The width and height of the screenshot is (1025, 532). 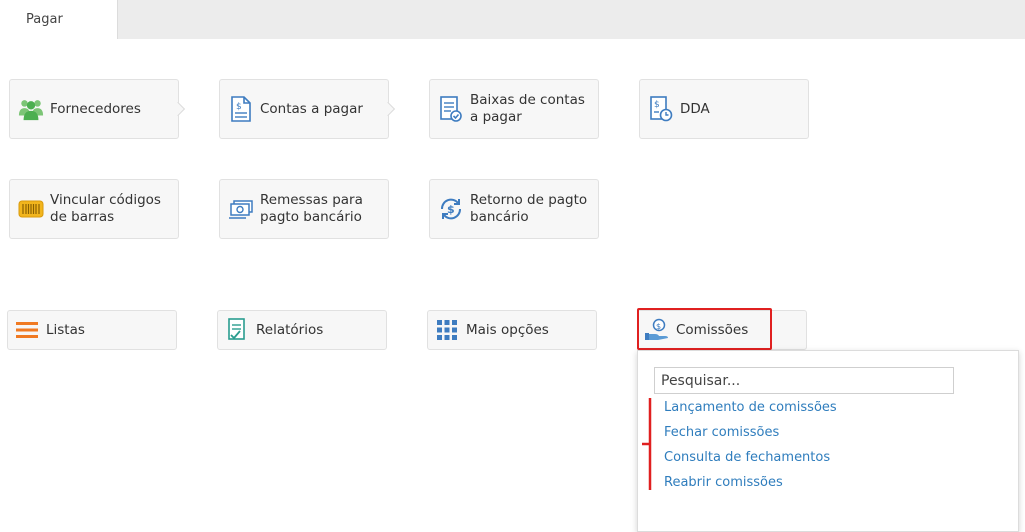 What do you see at coordinates (290, 329) in the screenshot?
I see `button-label: Relatórios` at bounding box center [290, 329].